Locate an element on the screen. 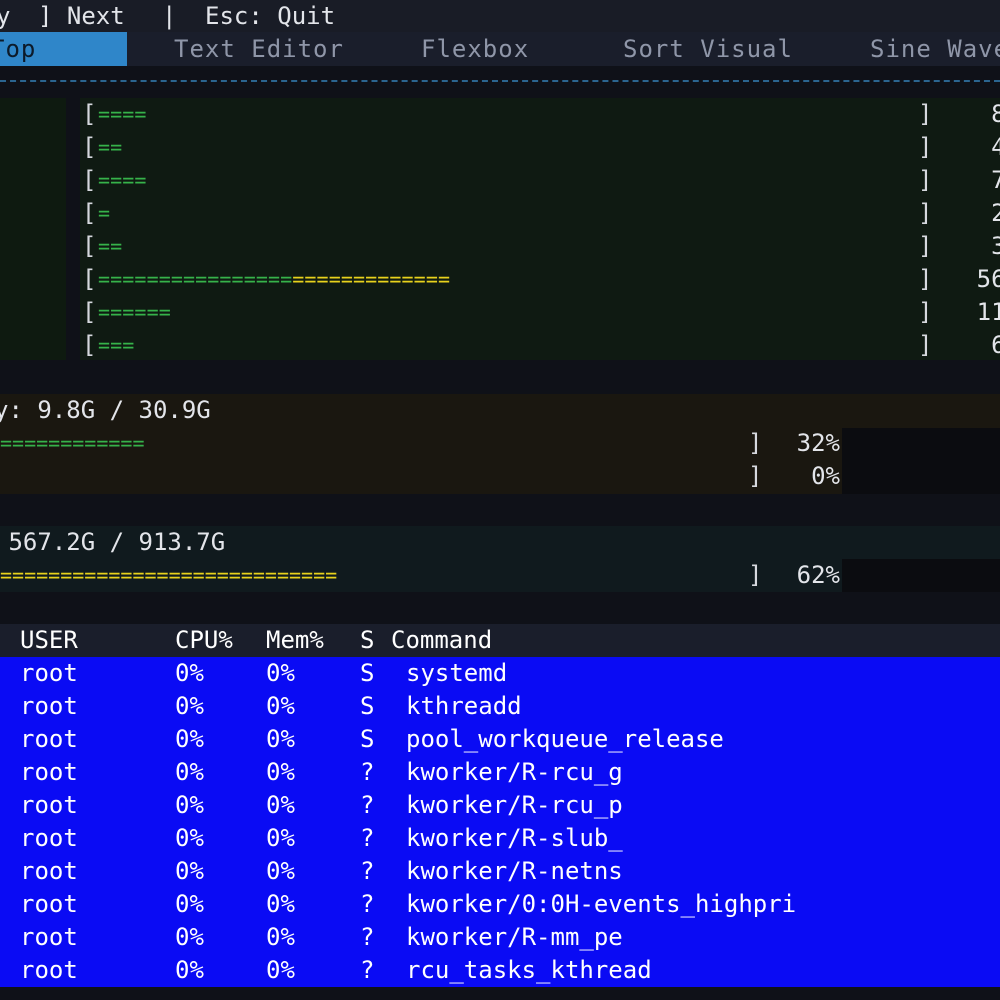 Image resolution: width=1000 pixels, height=1000 pixels. cpu-label-column is located at coordinates (33, 229).